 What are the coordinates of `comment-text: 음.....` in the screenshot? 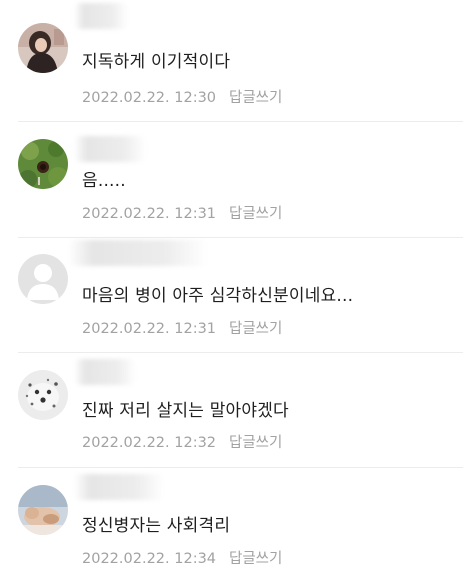 It's located at (104, 181).